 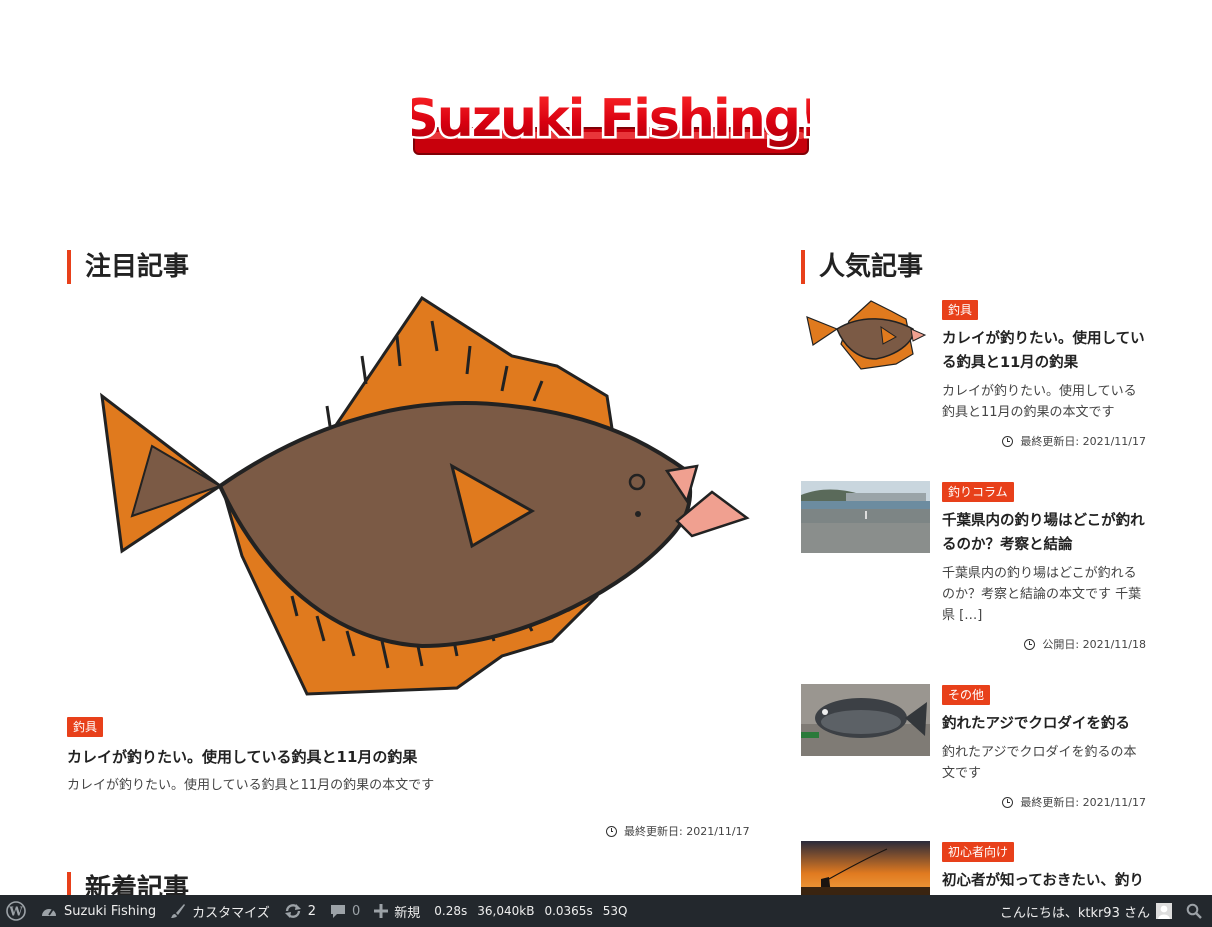 What do you see at coordinates (85, 727) in the screenshot?
I see `featured-category-badge: 釣具` at bounding box center [85, 727].